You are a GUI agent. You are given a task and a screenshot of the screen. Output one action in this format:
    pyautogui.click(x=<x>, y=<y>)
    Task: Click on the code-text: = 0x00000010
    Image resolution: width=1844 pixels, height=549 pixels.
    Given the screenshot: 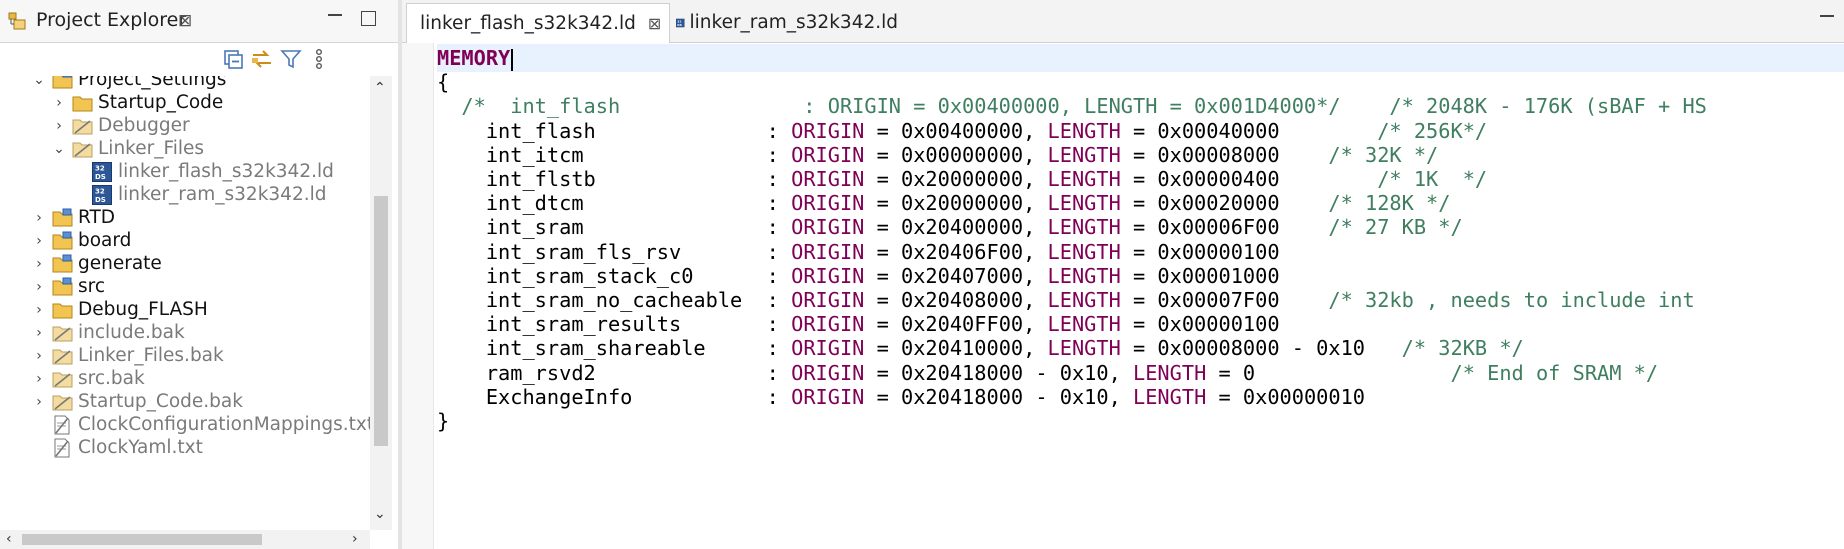 What is the action you would take?
    pyautogui.click(x=1286, y=396)
    